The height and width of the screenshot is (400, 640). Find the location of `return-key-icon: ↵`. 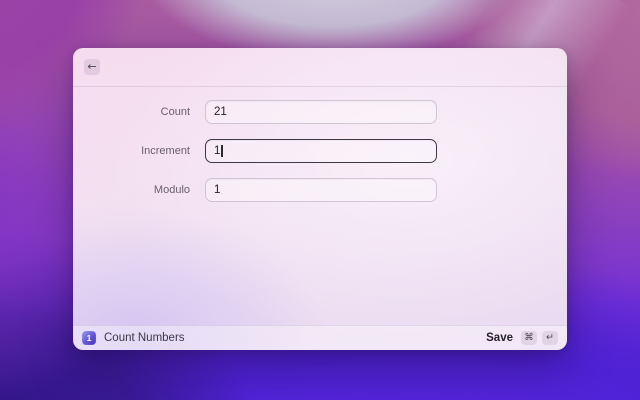

return-key-icon: ↵ is located at coordinates (550, 338).